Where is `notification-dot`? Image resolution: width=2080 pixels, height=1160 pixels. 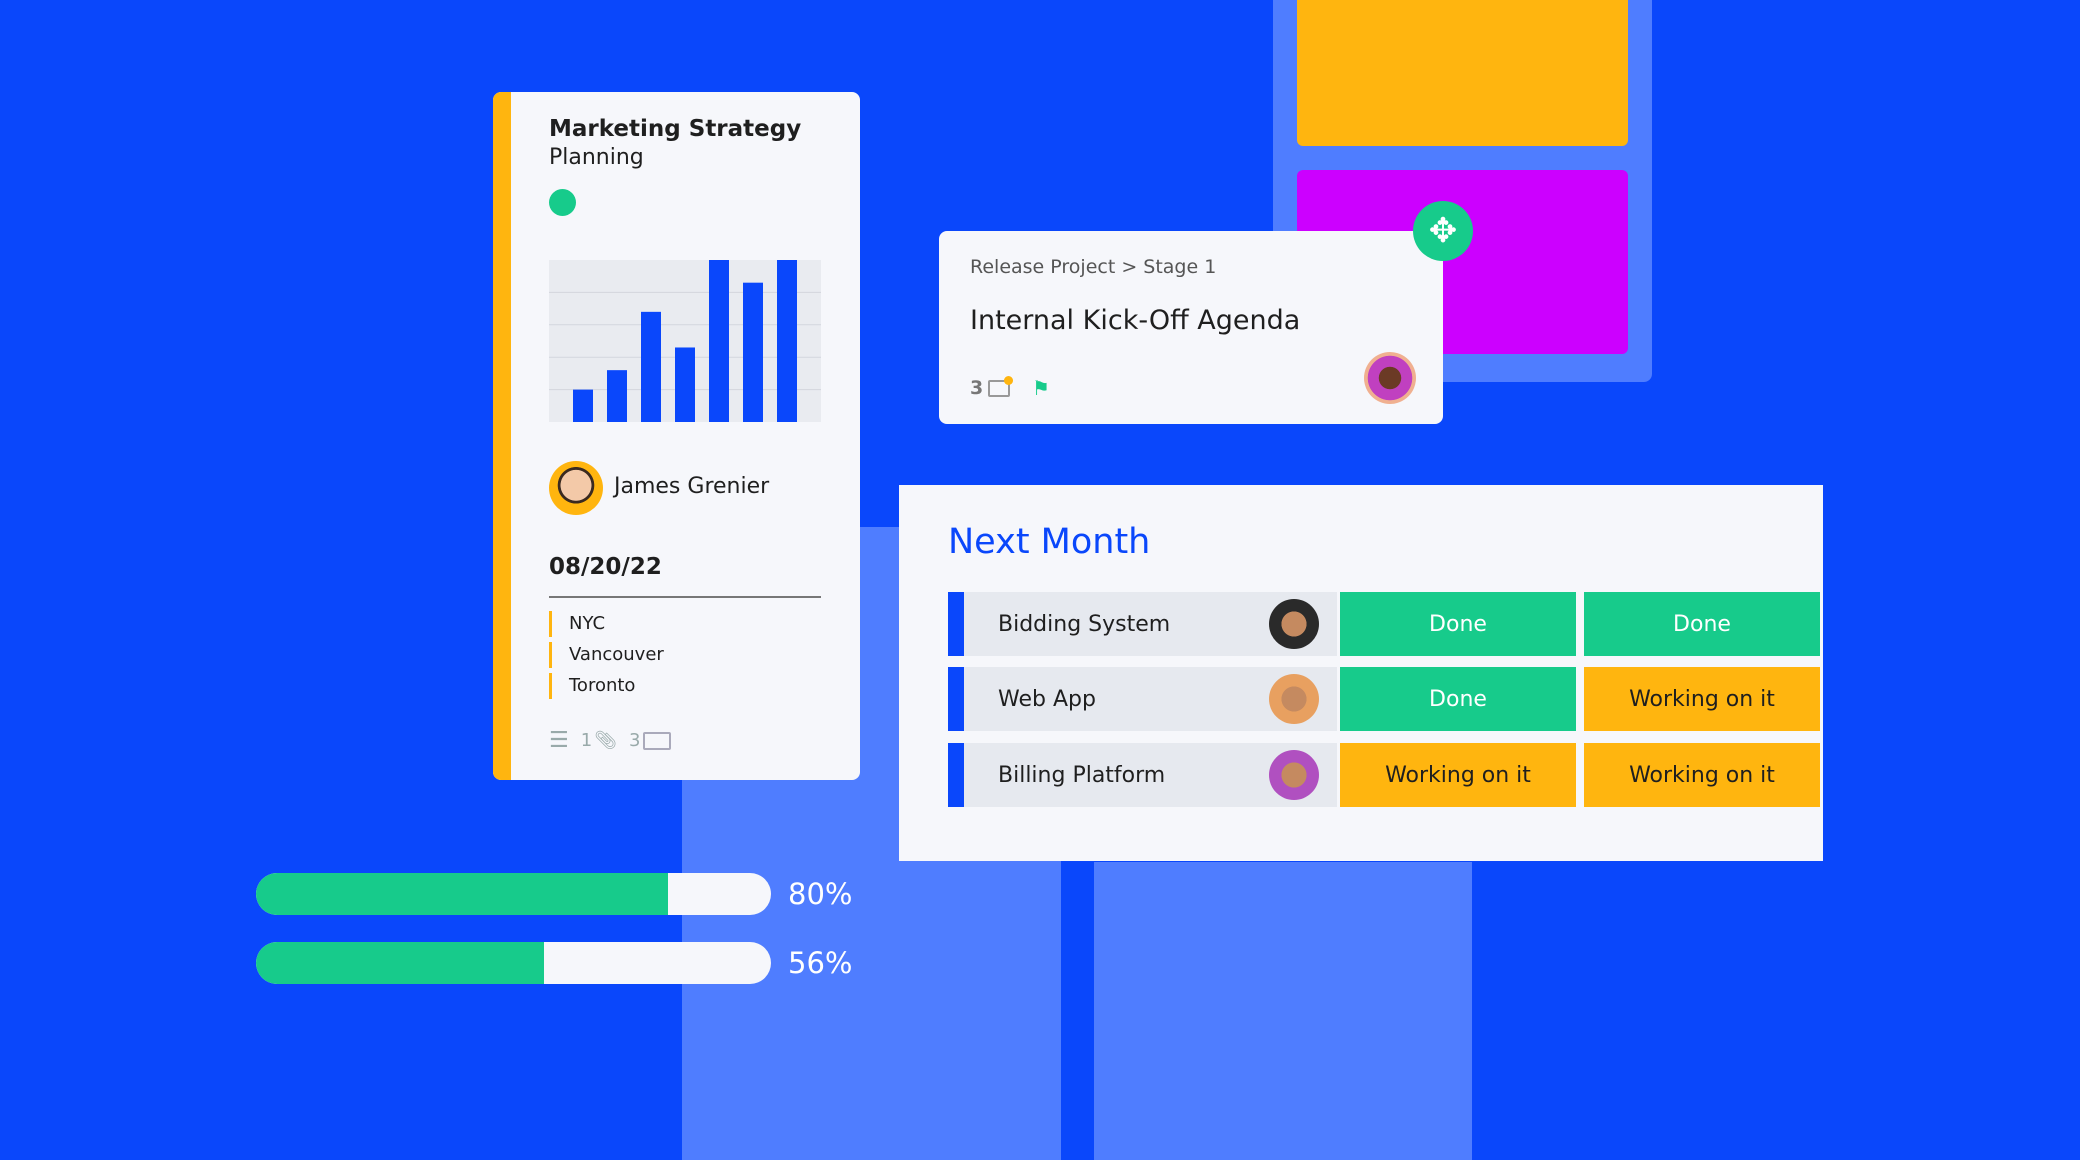 notification-dot is located at coordinates (1008, 380).